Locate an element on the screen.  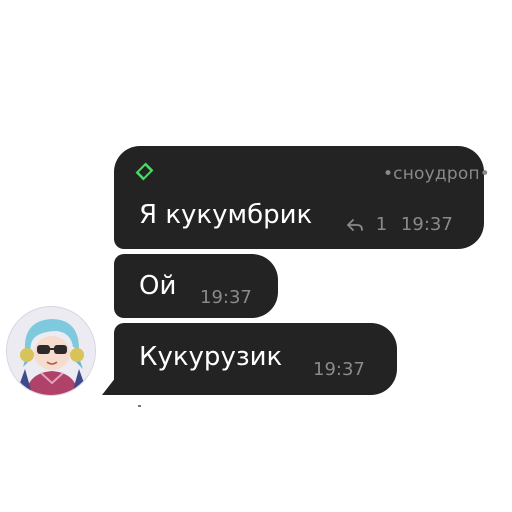
reply-arrow-icon is located at coordinates (355, 225).